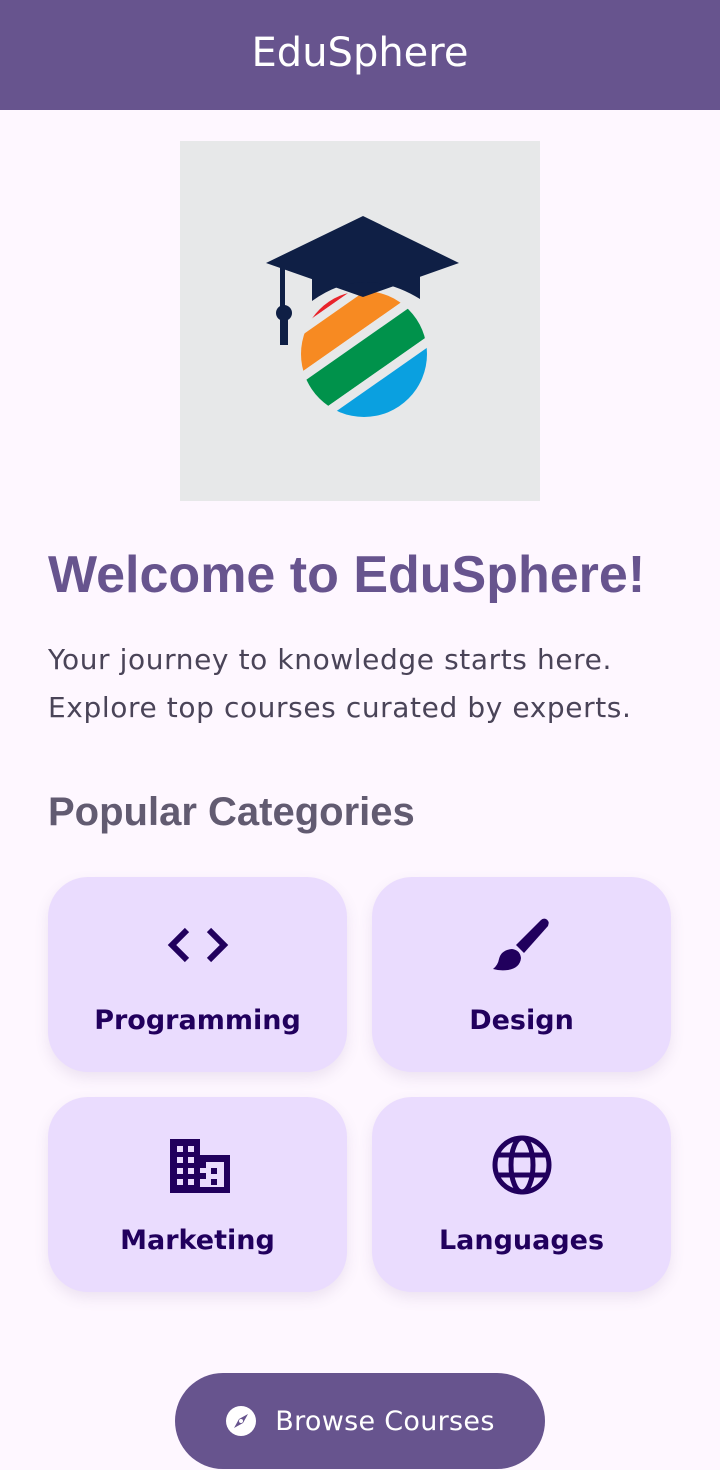  Describe the element at coordinates (197, 1020) in the screenshot. I see `category-label: Programming` at that location.